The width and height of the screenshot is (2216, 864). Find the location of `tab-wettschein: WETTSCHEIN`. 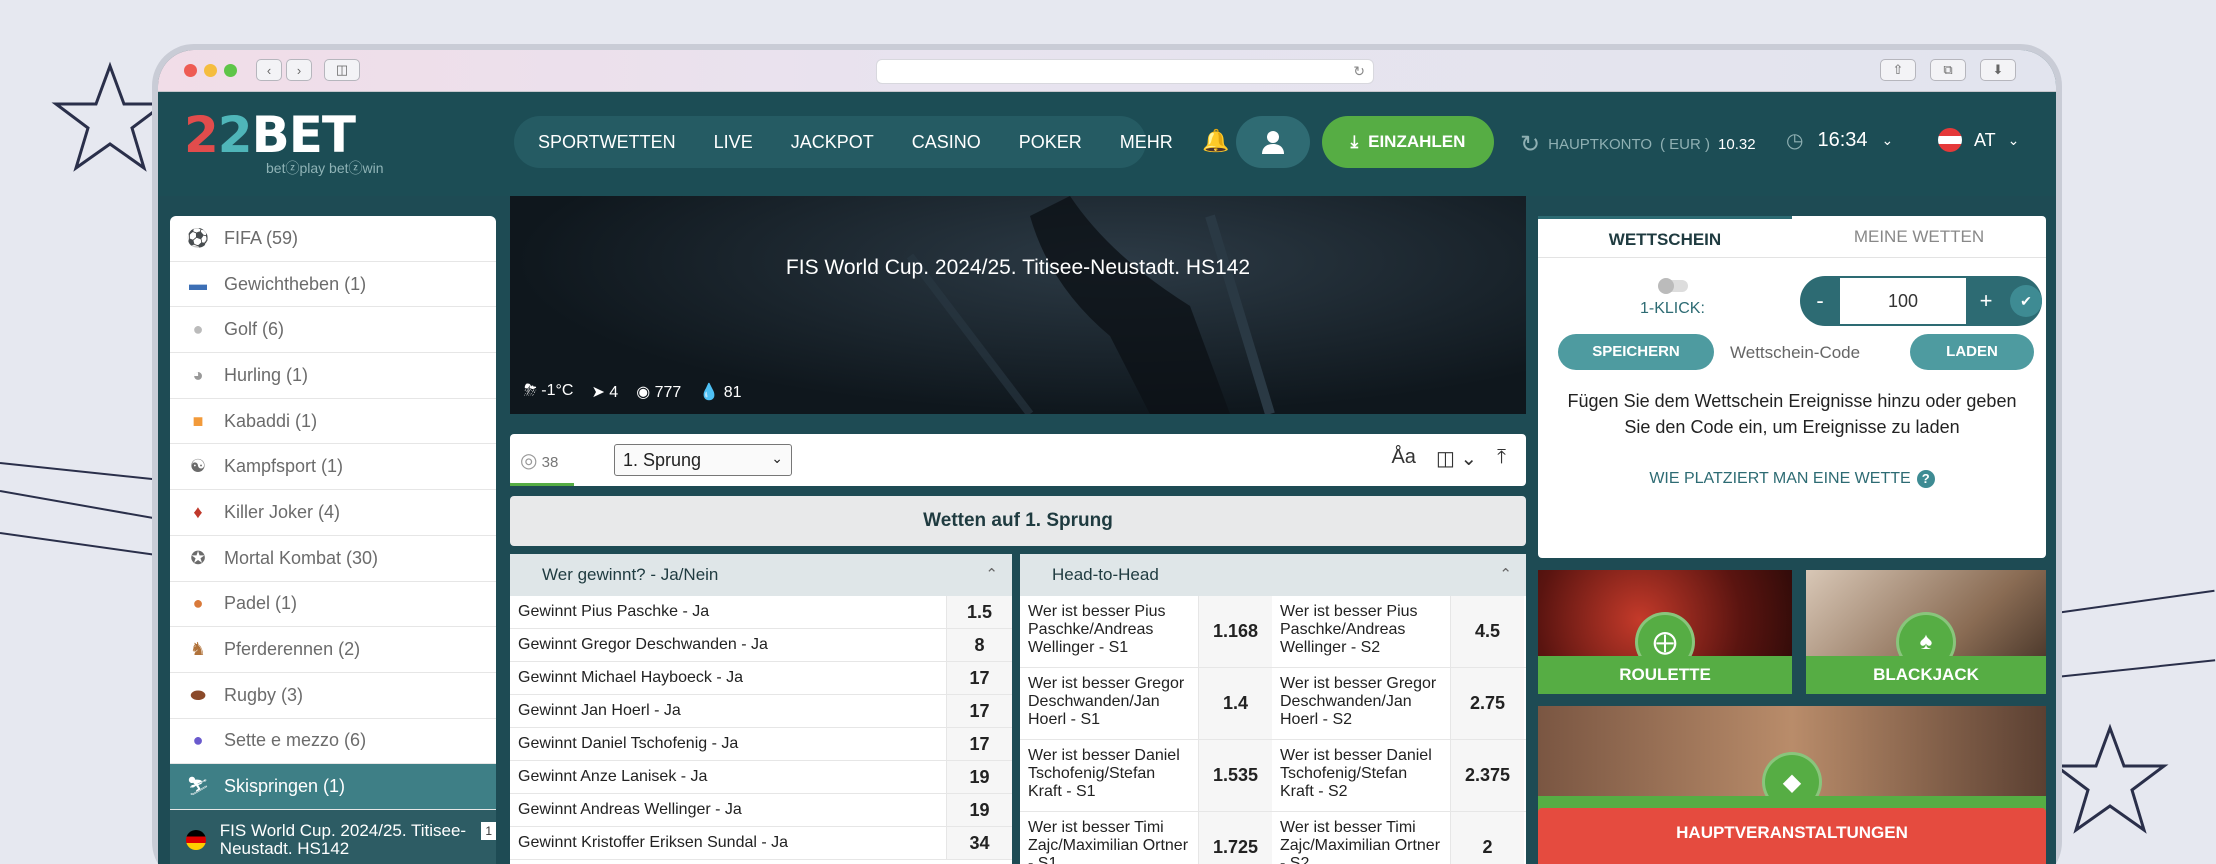

tab-wettschein: WETTSCHEIN is located at coordinates (1665, 236).